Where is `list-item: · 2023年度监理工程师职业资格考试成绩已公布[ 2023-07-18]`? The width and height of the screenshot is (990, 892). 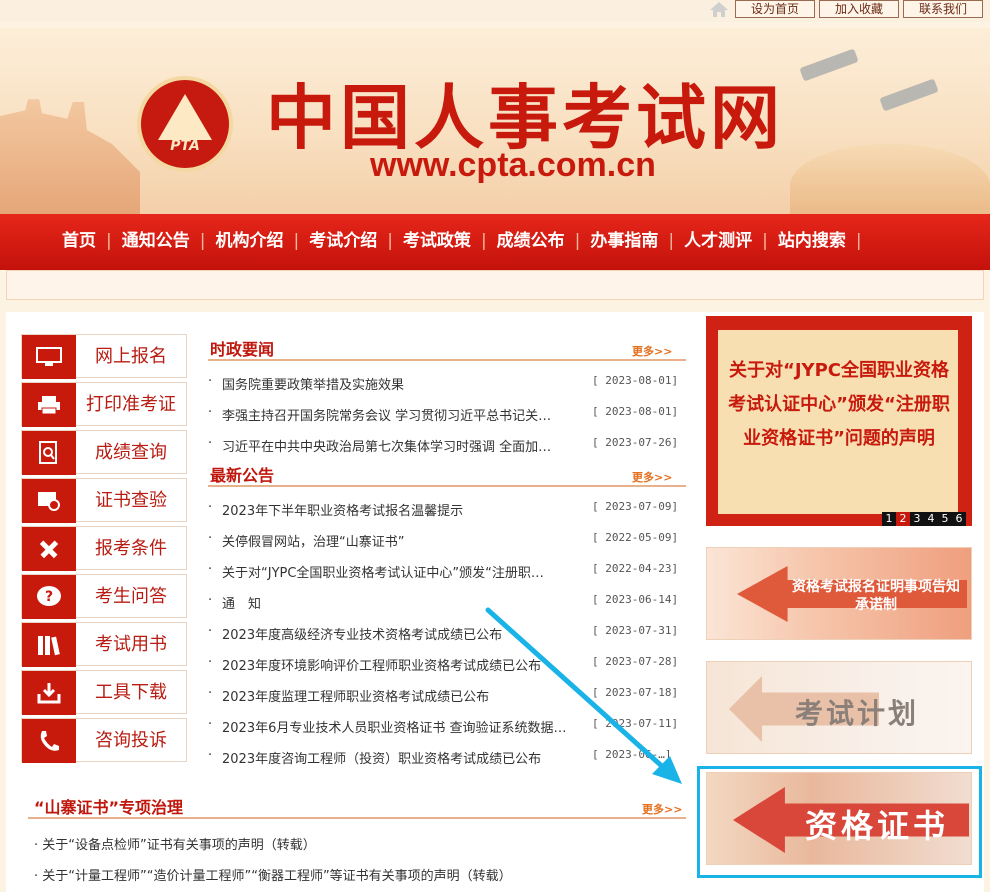 list-item: · 2023年度监理工程师职业资格考试成绩已公布[ 2023-07-18] is located at coordinates (447, 696).